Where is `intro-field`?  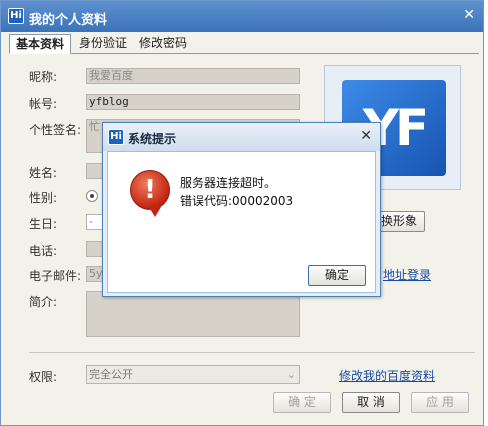 intro-field is located at coordinates (193, 314).